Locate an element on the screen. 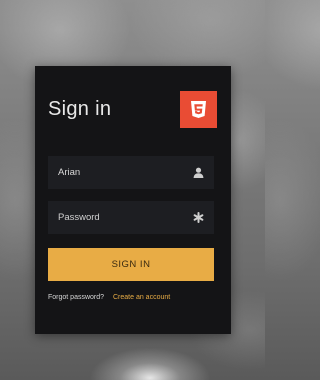  page-title: Sign in is located at coordinates (80, 109).